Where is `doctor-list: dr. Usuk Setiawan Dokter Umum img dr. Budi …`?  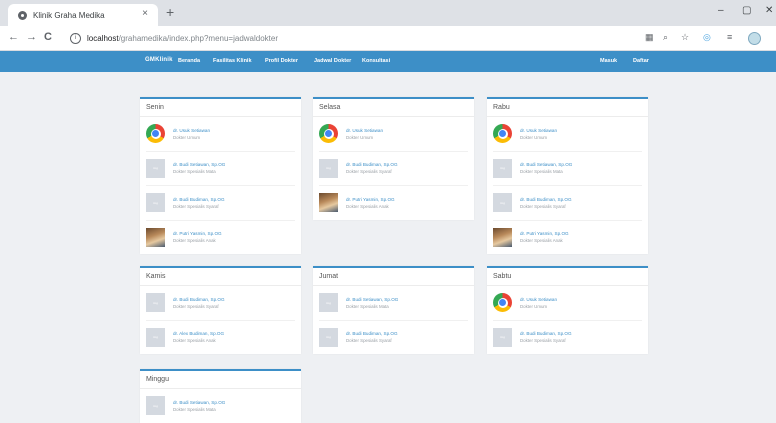 doctor-list: dr. Usuk Setiawan Dokter Umum img dr. Budi … is located at coordinates (567, 320).